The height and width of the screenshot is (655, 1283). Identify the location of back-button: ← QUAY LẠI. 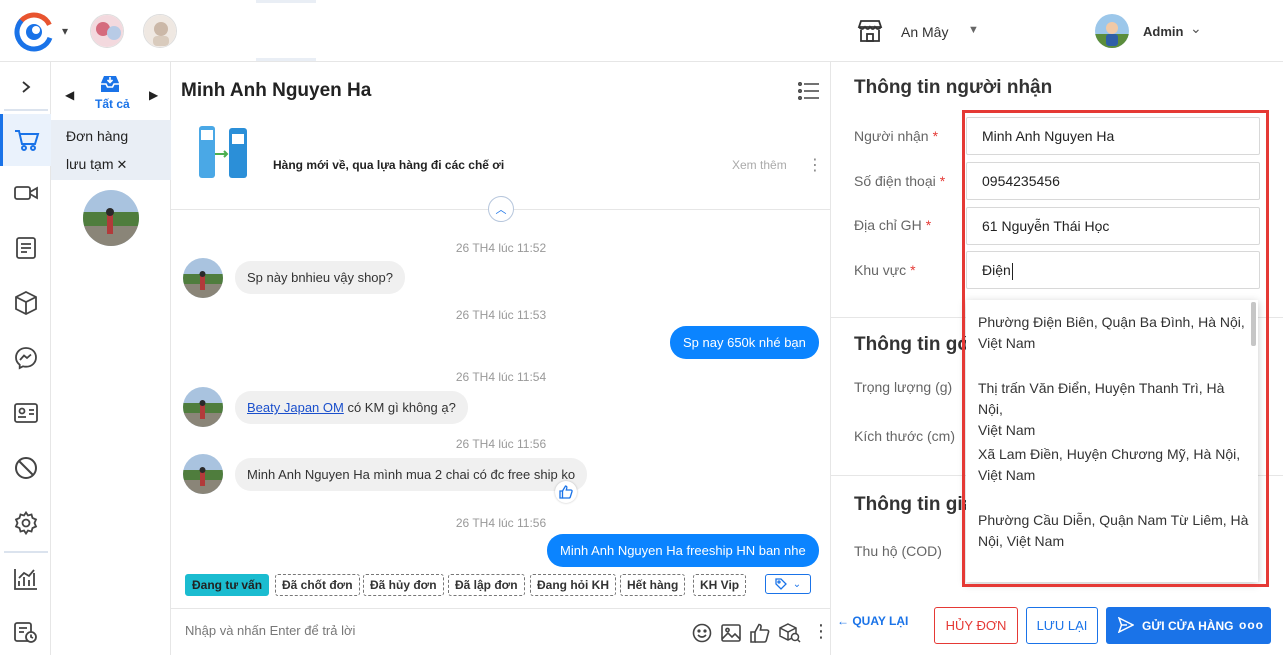
(872, 621).